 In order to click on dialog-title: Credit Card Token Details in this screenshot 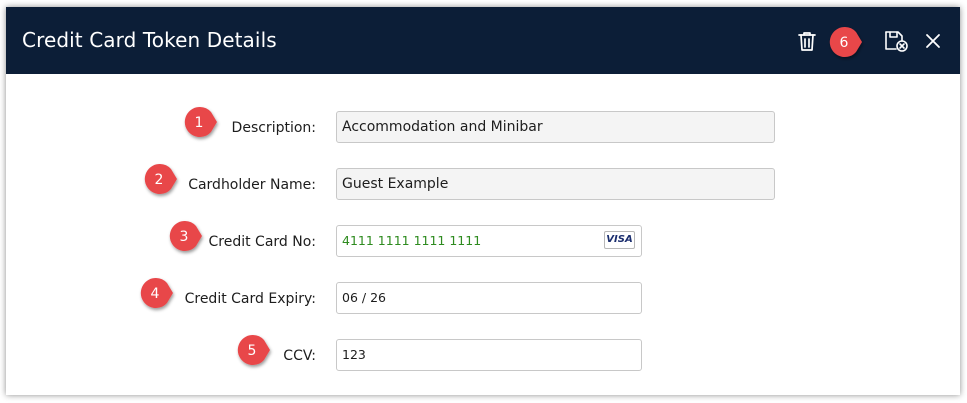, I will do `click(149, 40)`.